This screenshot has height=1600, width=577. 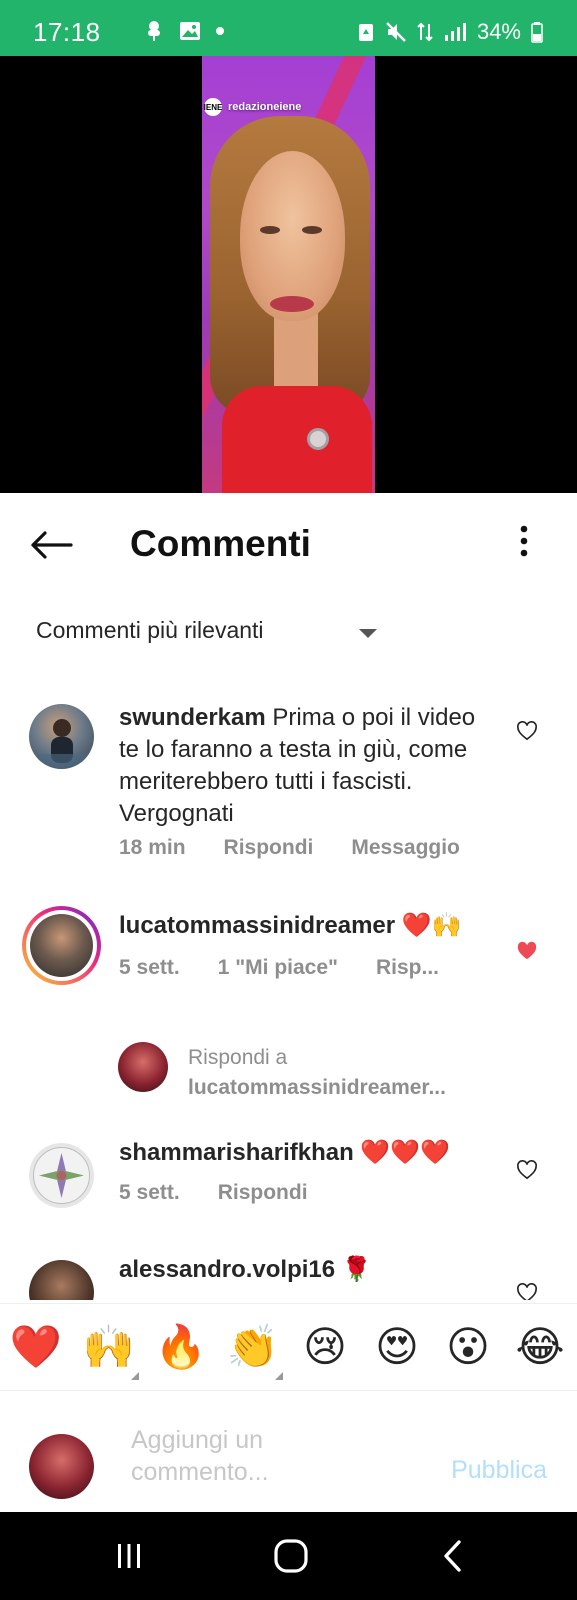 I want to click on emoji-laughing: 😂, so click(x=540, y=1347).